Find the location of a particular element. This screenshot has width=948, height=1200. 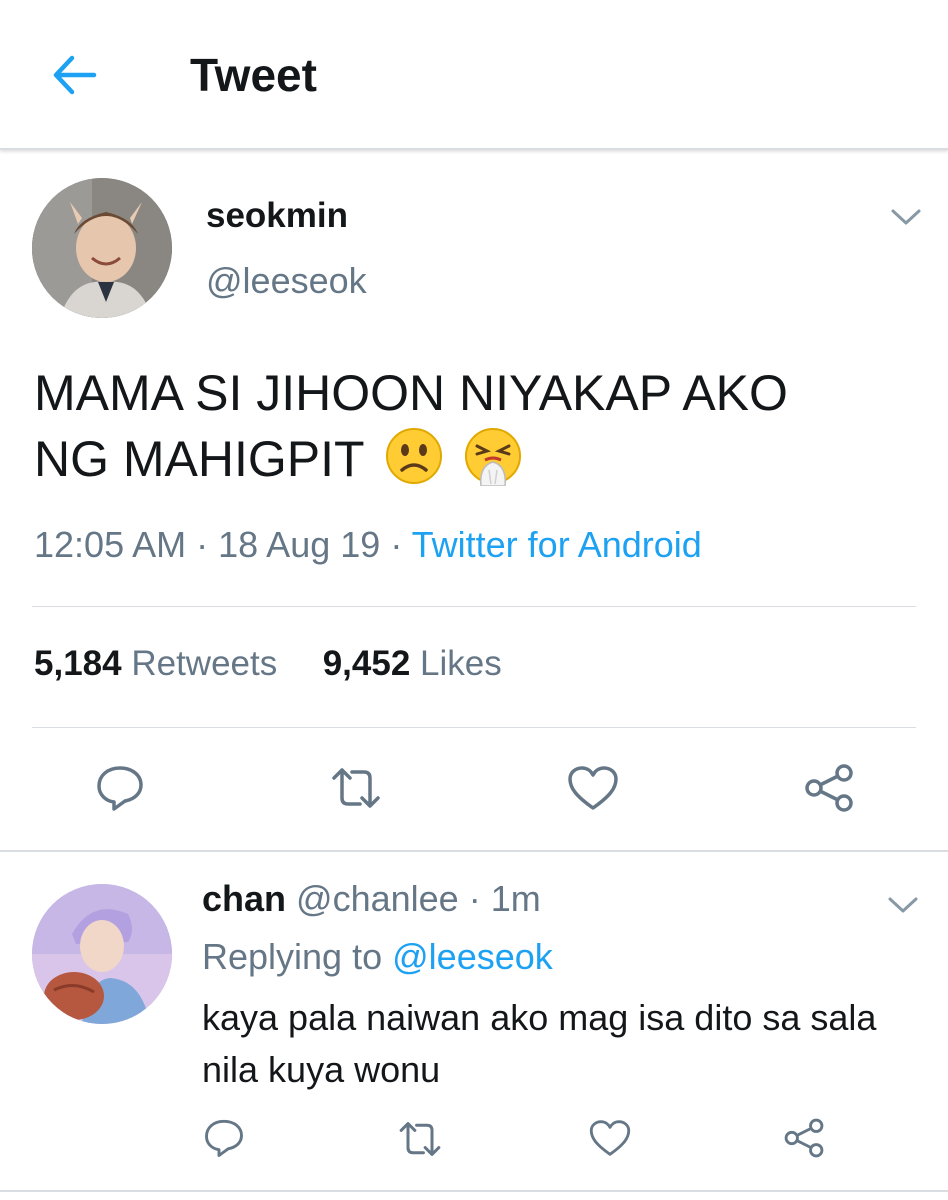

author-display-name: seokmin is located at coordinates (277, 216).